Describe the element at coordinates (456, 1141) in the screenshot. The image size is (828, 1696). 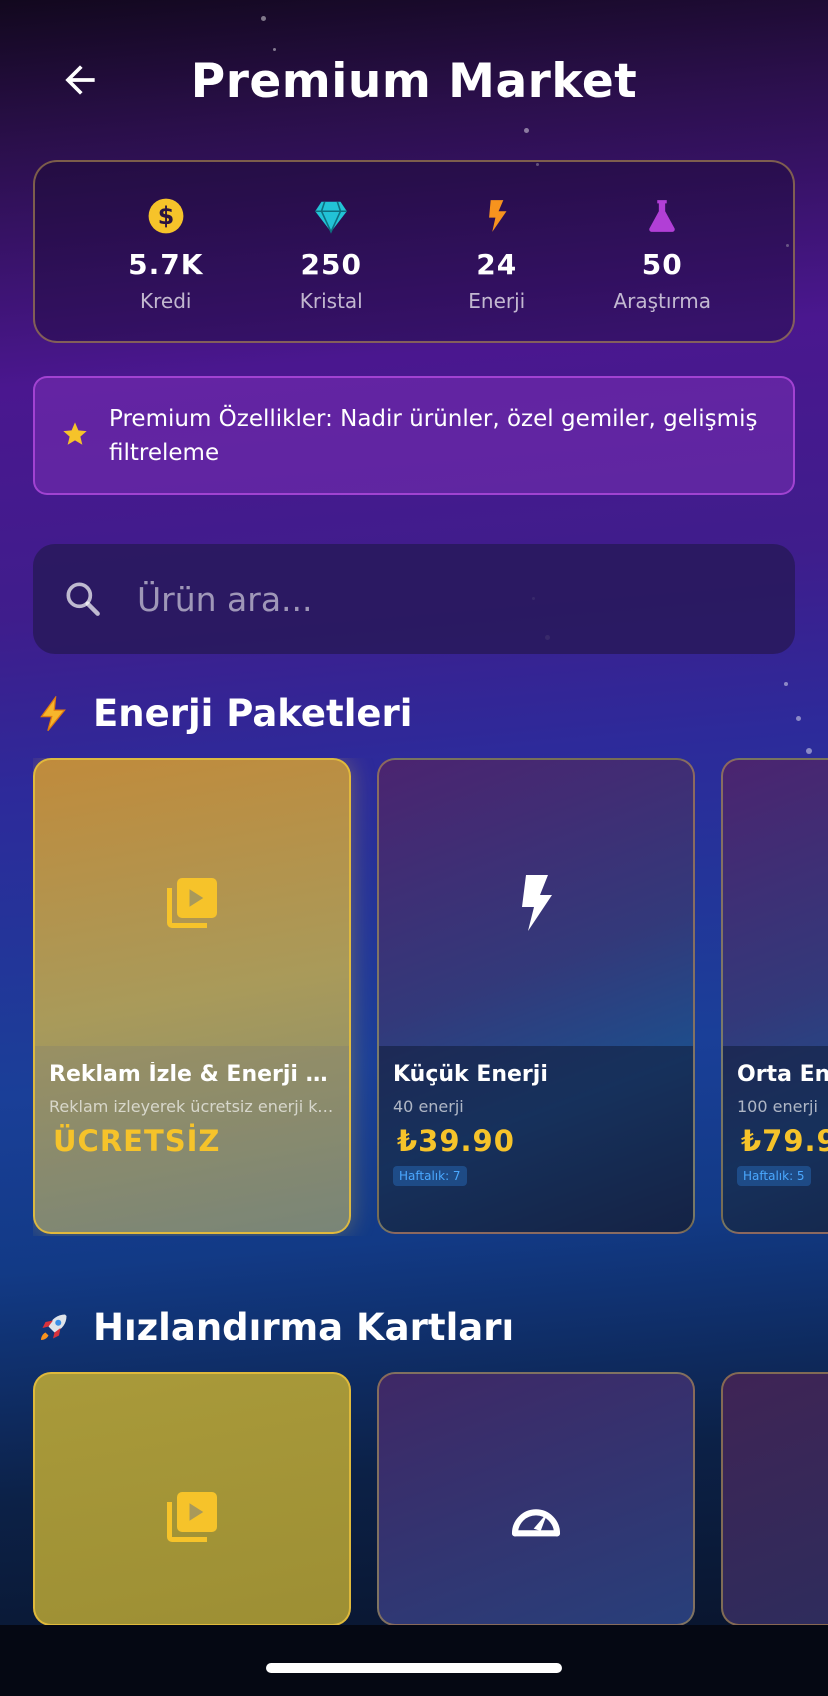
I see `product-price: ₺39.90` at that location.